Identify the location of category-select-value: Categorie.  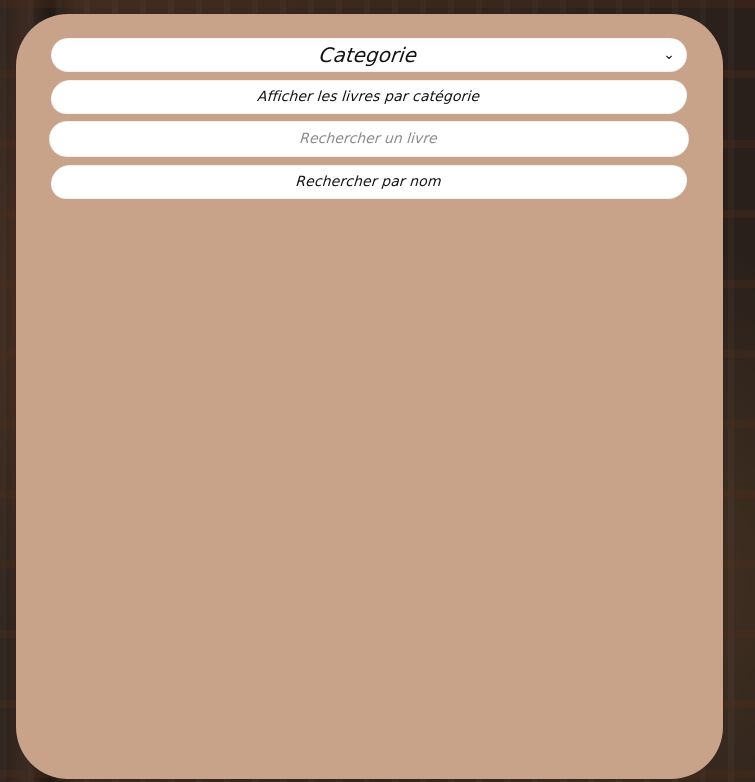
(369, 55).